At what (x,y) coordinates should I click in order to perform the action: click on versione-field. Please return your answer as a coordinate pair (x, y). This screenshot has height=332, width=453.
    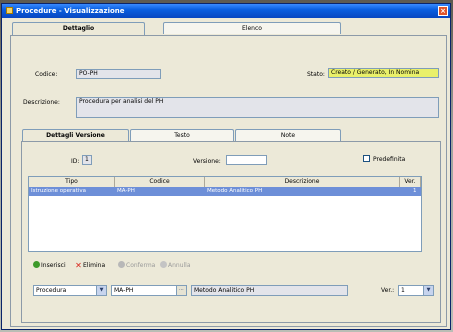
    Looking at the image, I should click on (246, 160).